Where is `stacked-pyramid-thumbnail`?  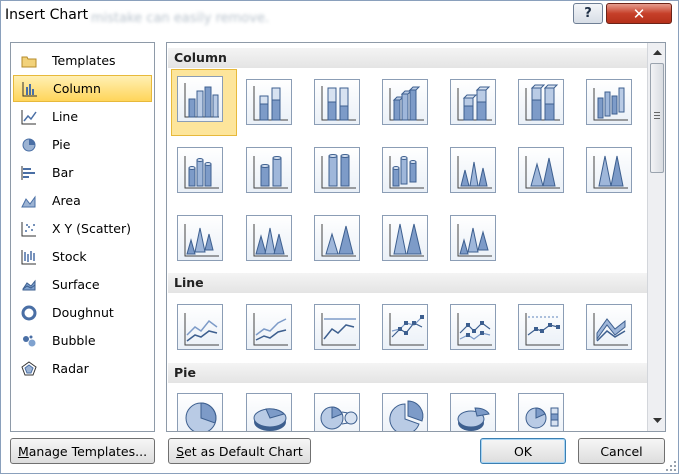
stacked-pyramid-thumbnail is located at coordinates (338, 240).